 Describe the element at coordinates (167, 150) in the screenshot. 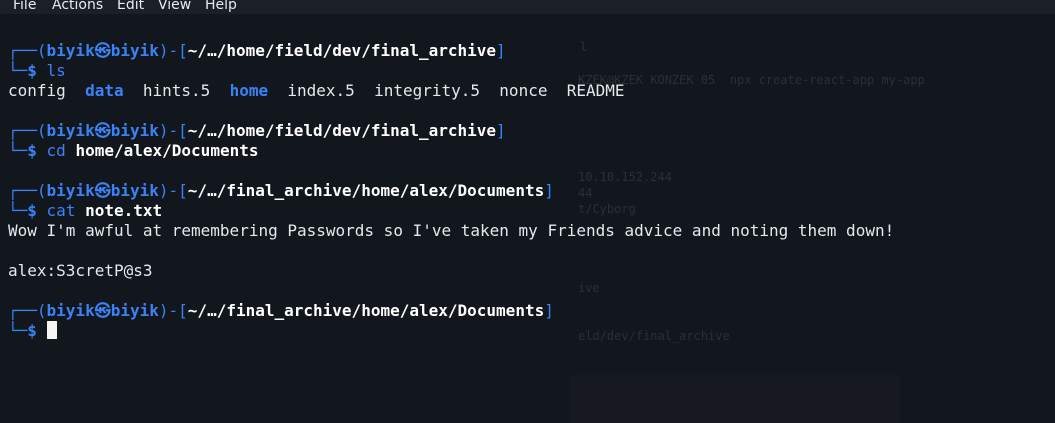

I see `command-argument: home/alex/Documents` at that location.